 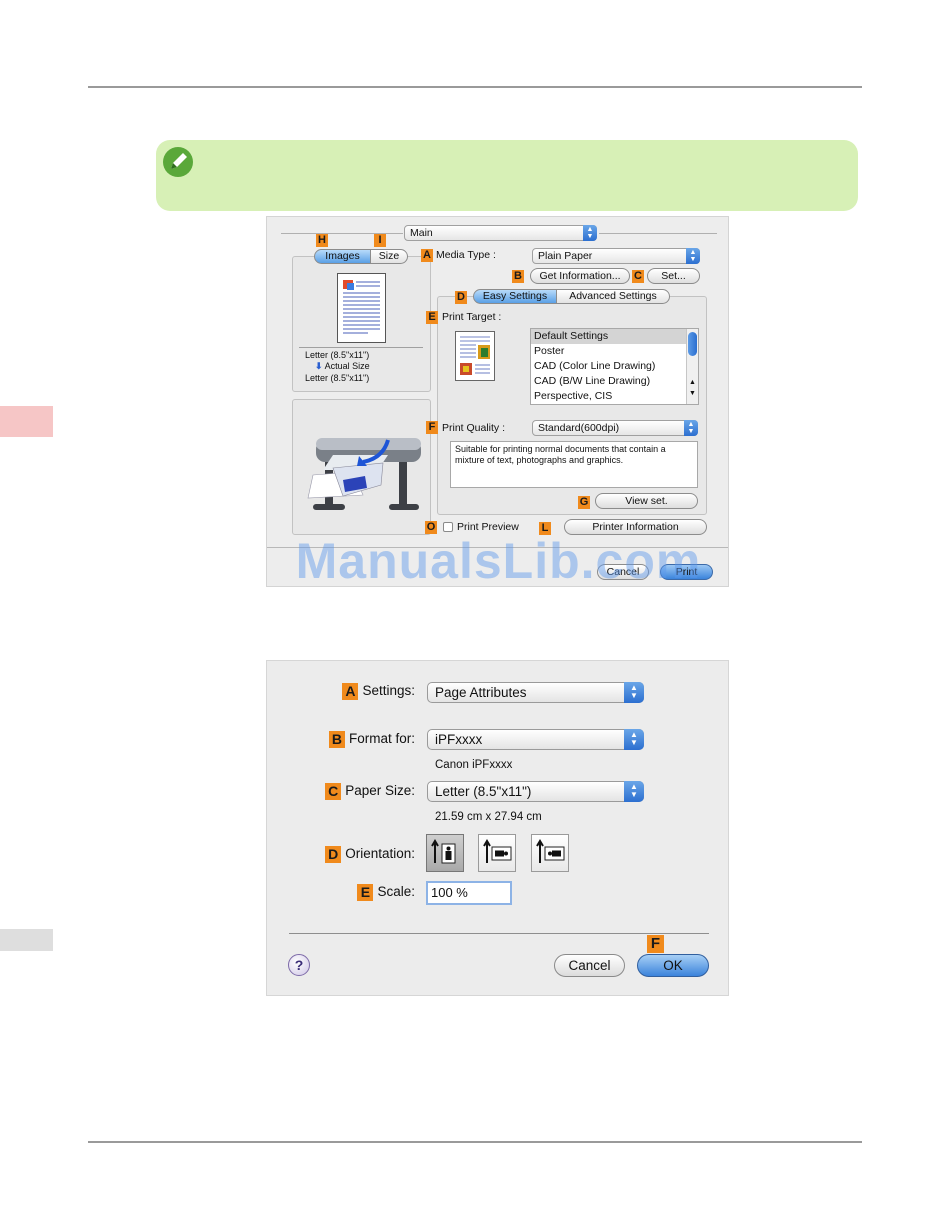 I want to click on help-icon: ?, so click(x=299, y=965).